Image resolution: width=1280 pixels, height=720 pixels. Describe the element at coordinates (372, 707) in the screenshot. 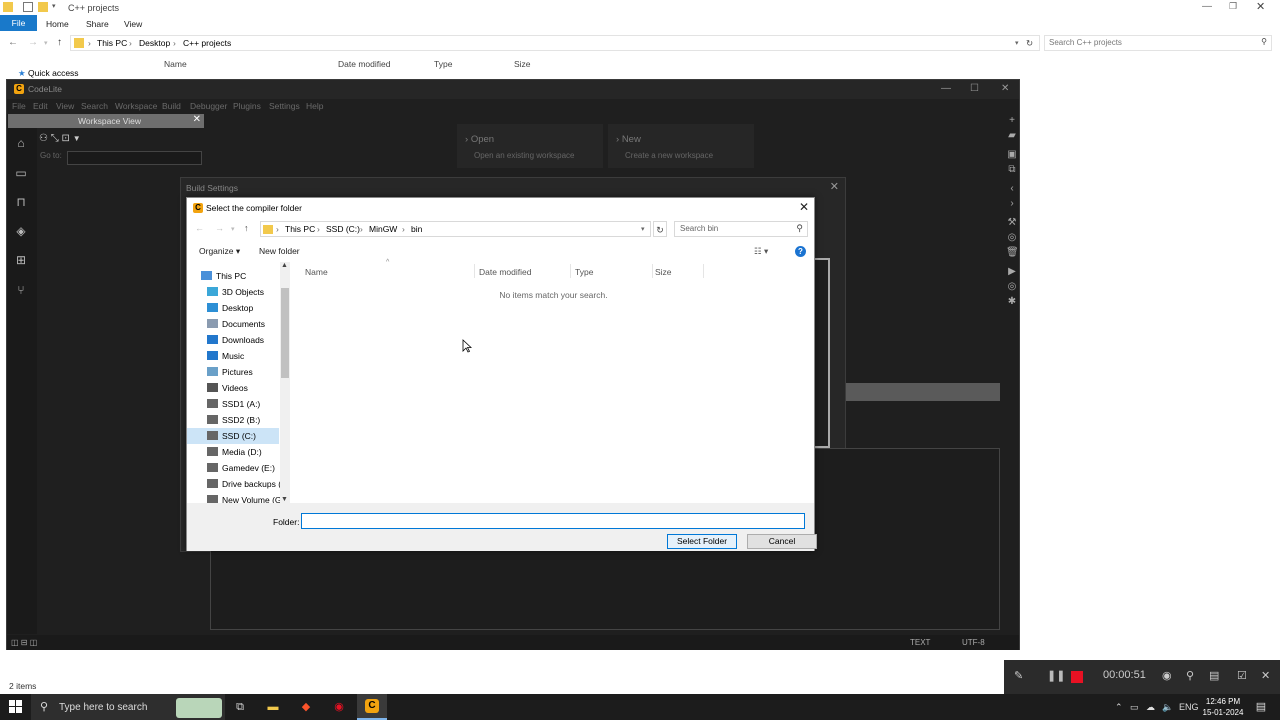

I see `codelite-taskbar-button: C` at that location.